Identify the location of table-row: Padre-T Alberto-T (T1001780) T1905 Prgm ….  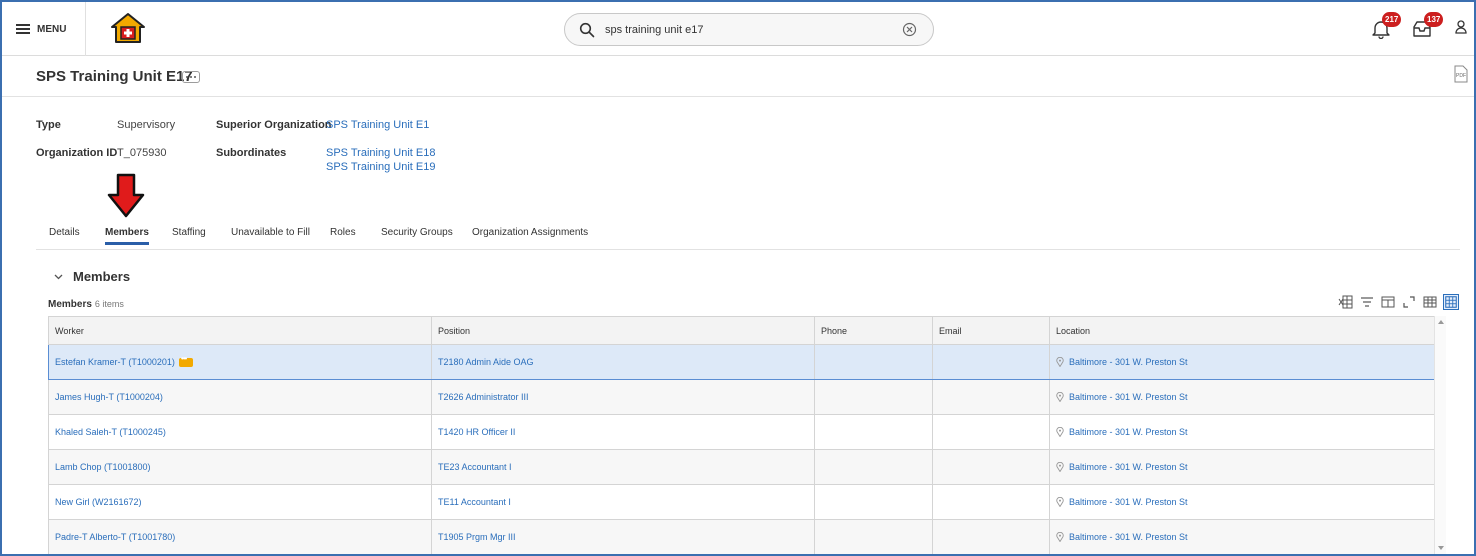
(741, 536).